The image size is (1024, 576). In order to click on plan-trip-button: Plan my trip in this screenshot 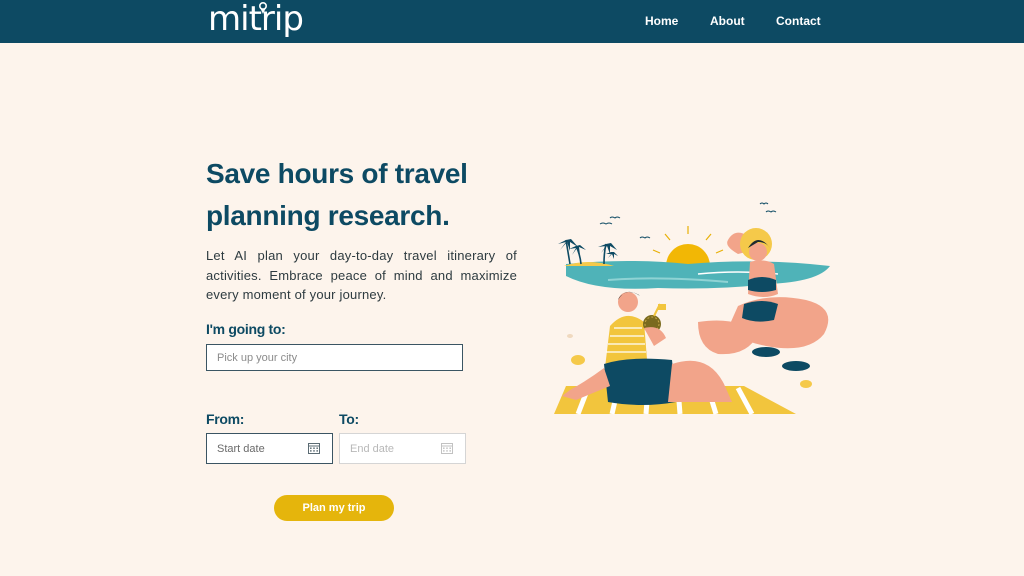, I will do `click(334, 508)`.